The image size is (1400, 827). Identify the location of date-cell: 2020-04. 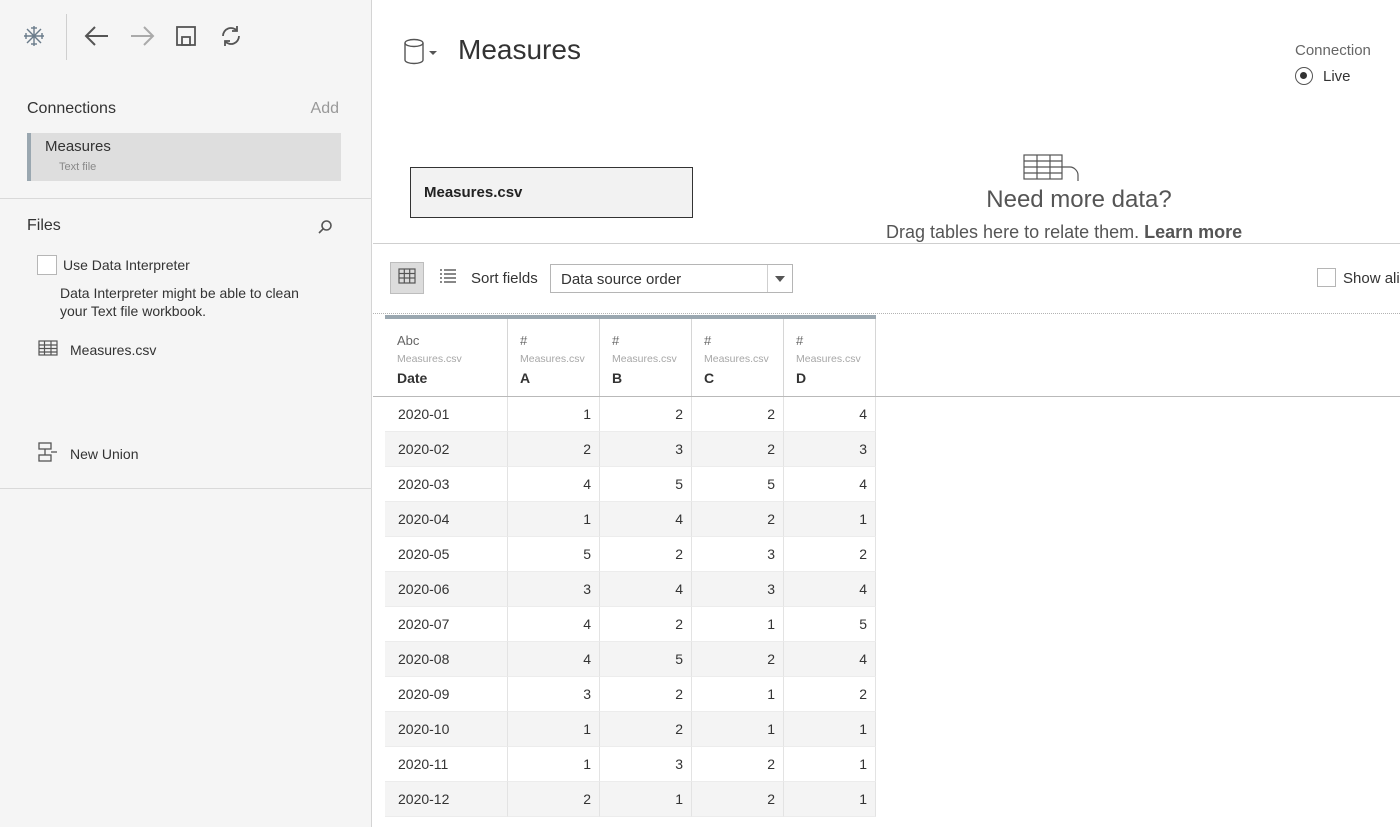
(446, 519).